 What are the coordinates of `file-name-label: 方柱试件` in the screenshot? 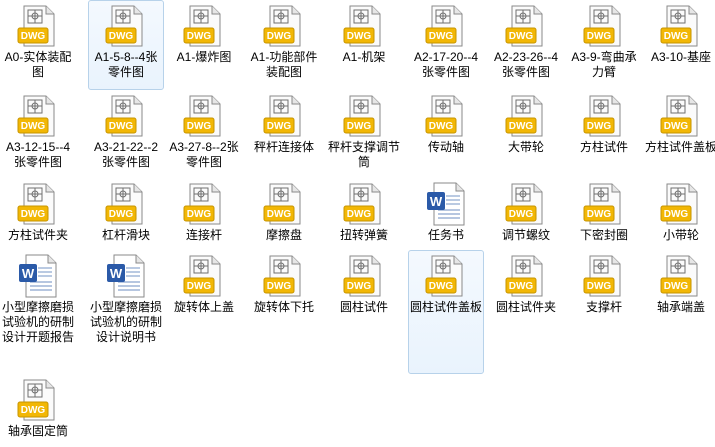 It's located at (603, 147).